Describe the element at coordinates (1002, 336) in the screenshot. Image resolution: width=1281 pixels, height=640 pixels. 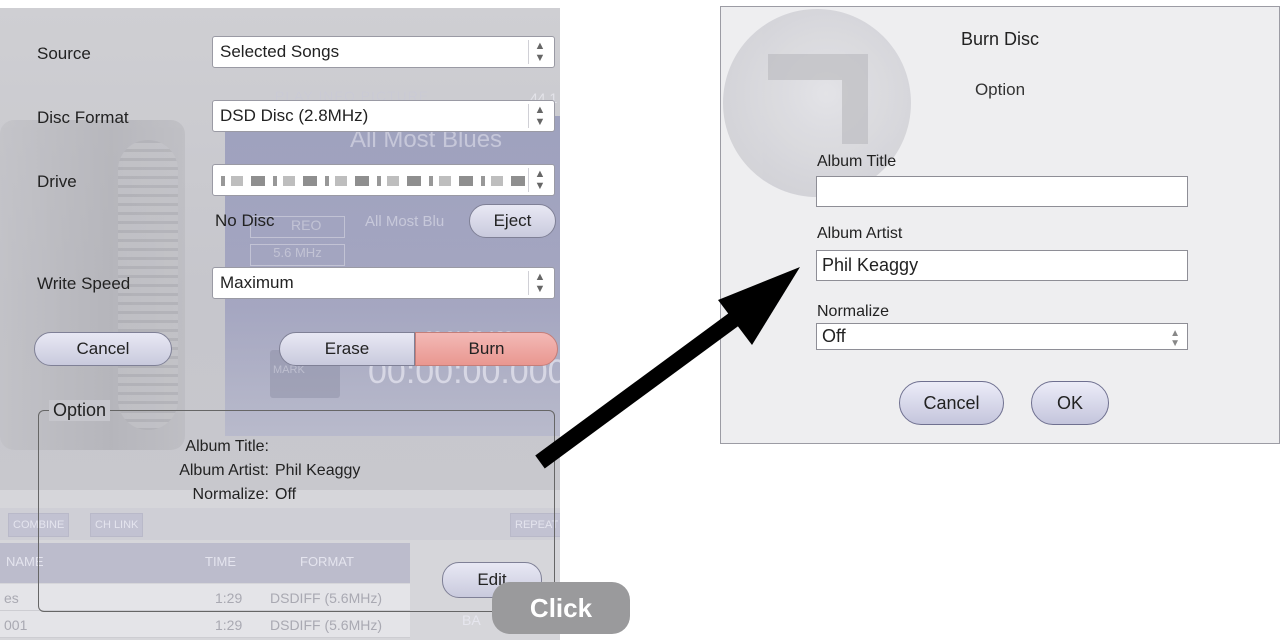
I see `normalize-select: Off ▲ ▼` at that location.